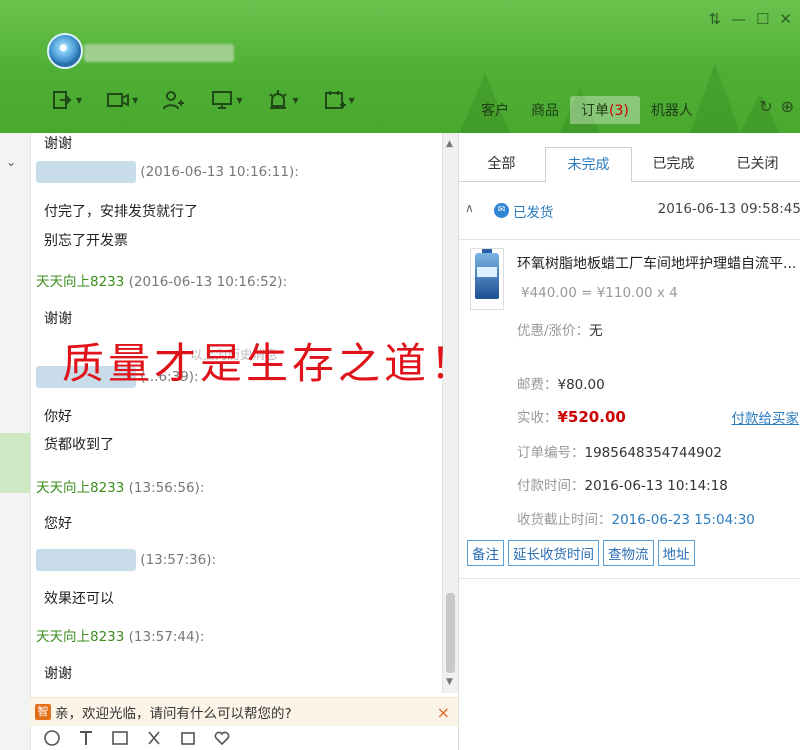 The image size is (800, 750). I want to click on share-file-button: ▼, so click(66, 100).